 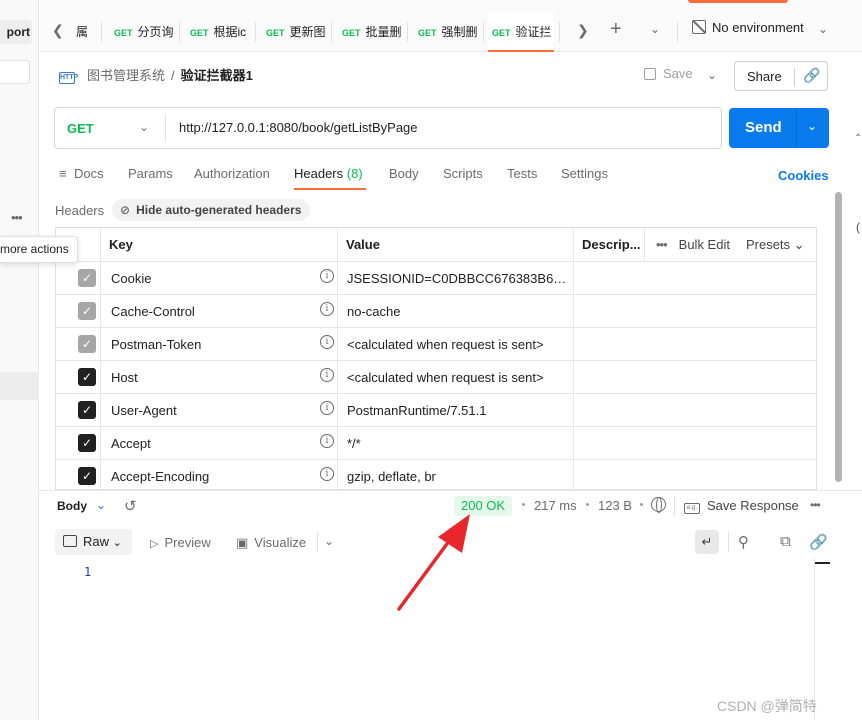 What do you see at coordinates (404, 173) in the screenshot?
I see `tab-body: Body` at bounding box center [404, 173].